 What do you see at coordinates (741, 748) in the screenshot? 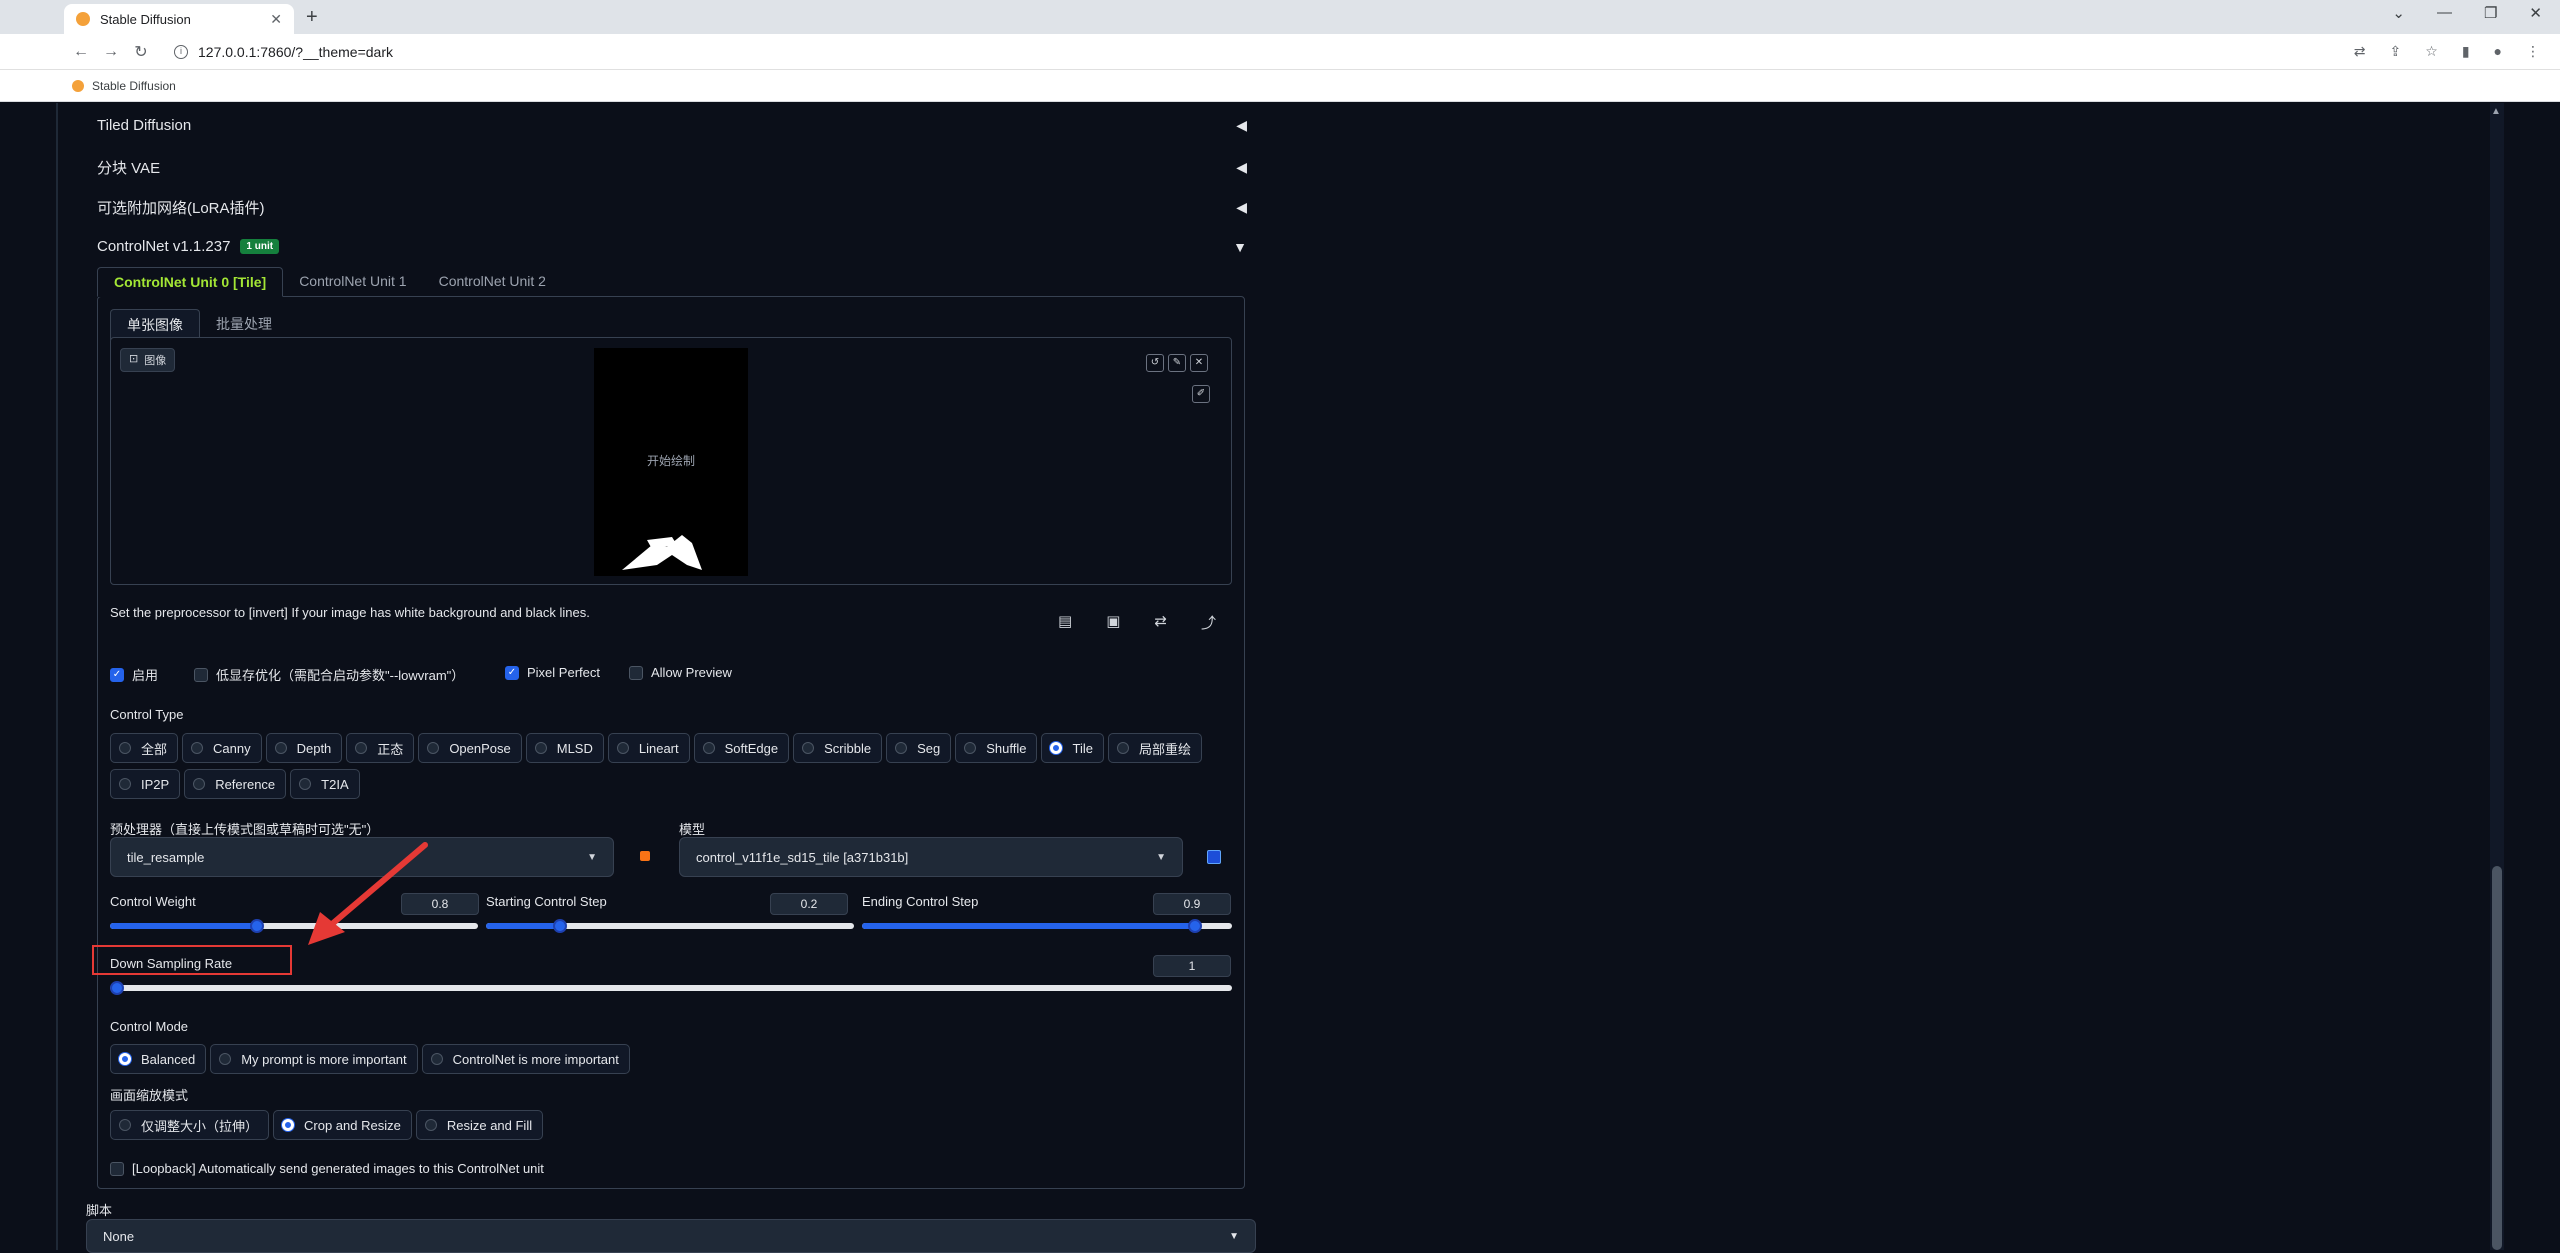
I see `control-type-softedge: SoftEdge` at bounding box center [741, 748].